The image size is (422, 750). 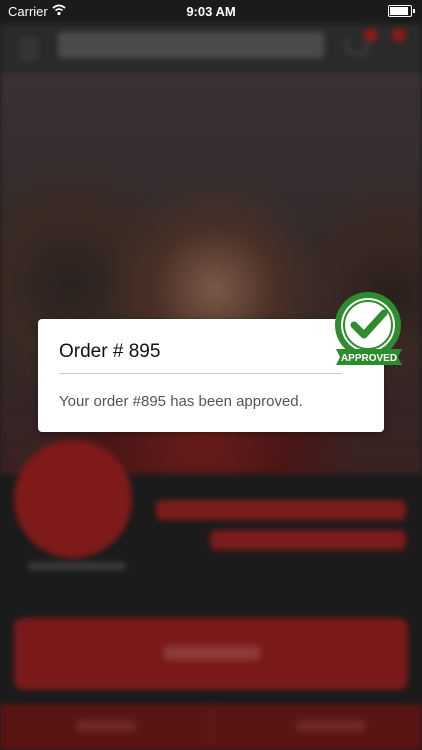 I want to click on tab-home, so click(x=106, y=726).